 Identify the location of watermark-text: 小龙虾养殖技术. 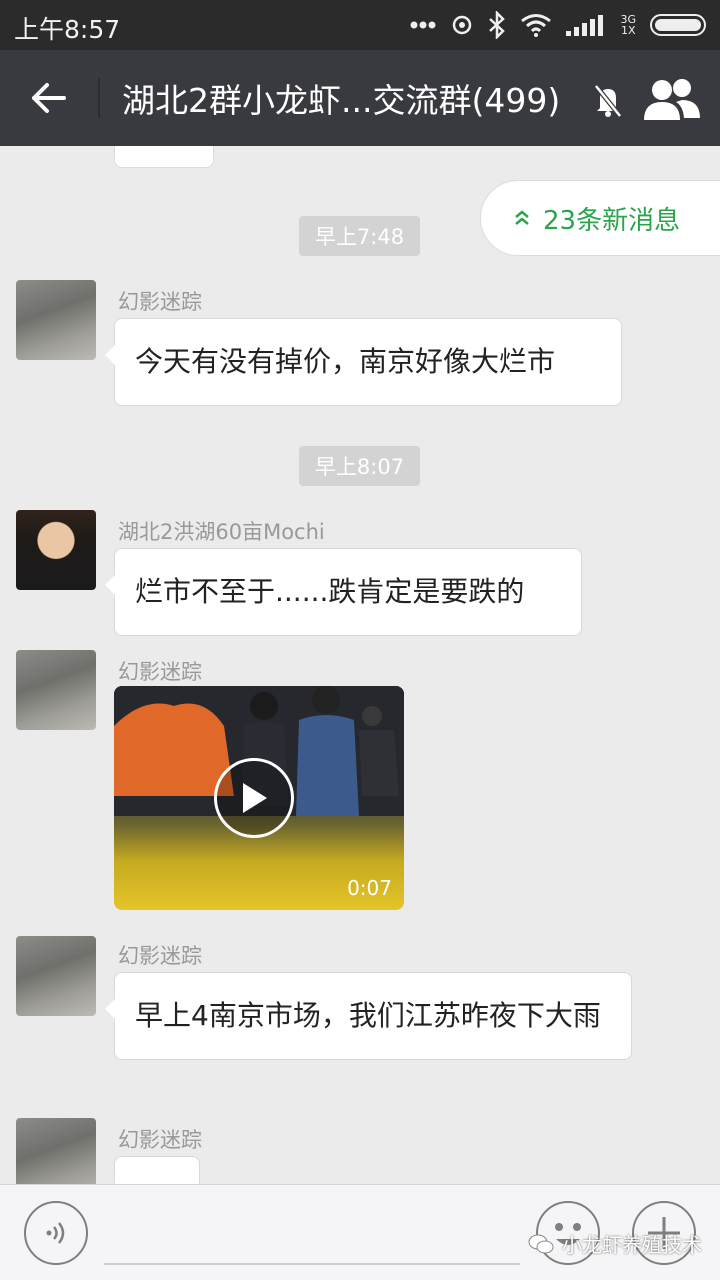
(632, 1245).